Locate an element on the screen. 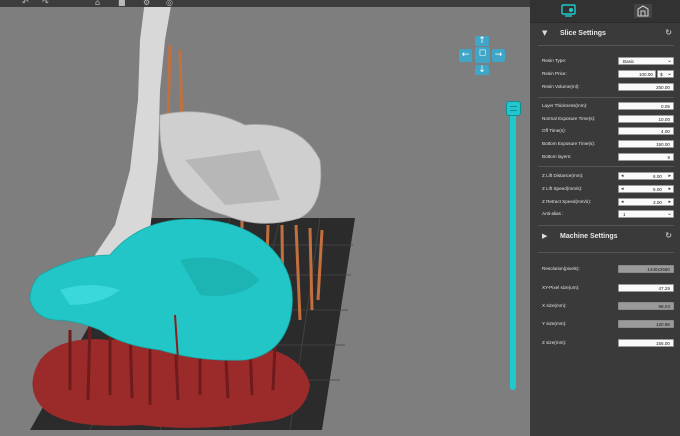  z-lift-distance-row: Z Lift Distance(mm): ◂ 6.00 ▸ is located at coordinates (608, 176).